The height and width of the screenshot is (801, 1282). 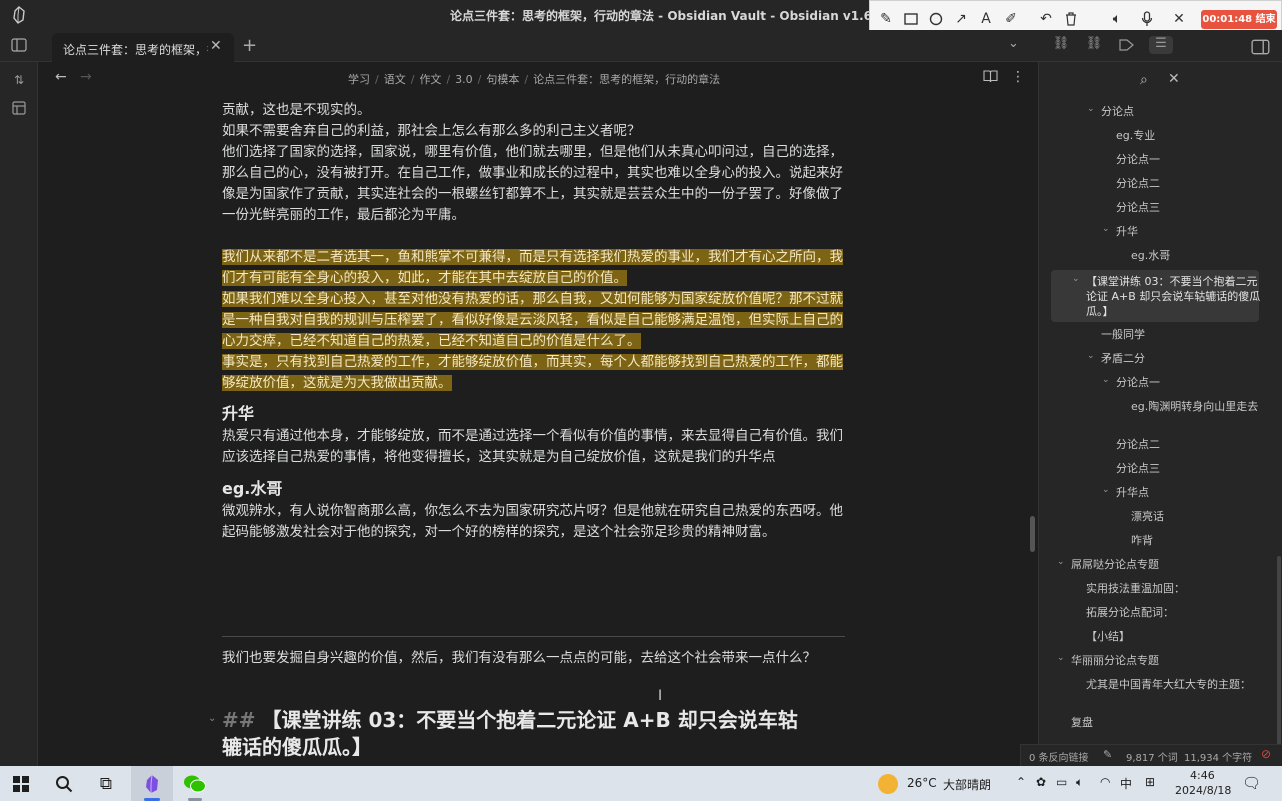 What do you see at coordinates (922, 783) in the screenshot?
I see `weather-temperature: 26°C` at bounding box center [922, 783].